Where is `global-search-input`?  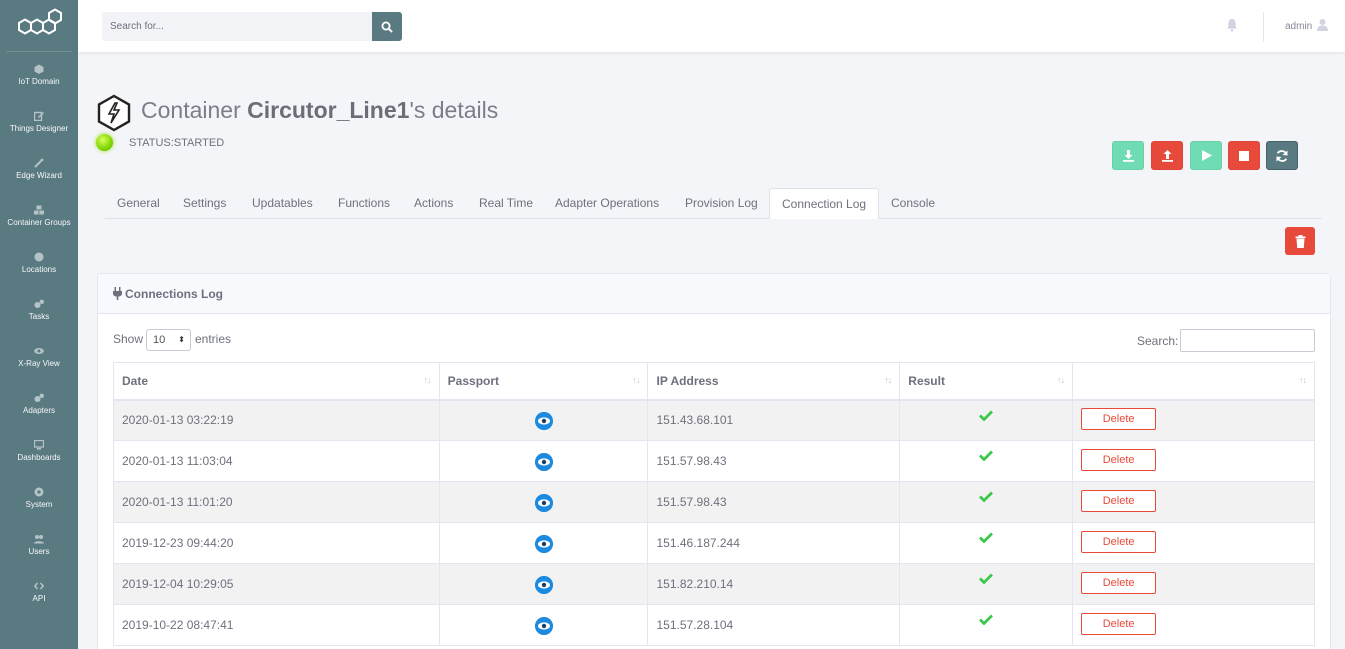 global-search-input is located at coordinates (237, 26).